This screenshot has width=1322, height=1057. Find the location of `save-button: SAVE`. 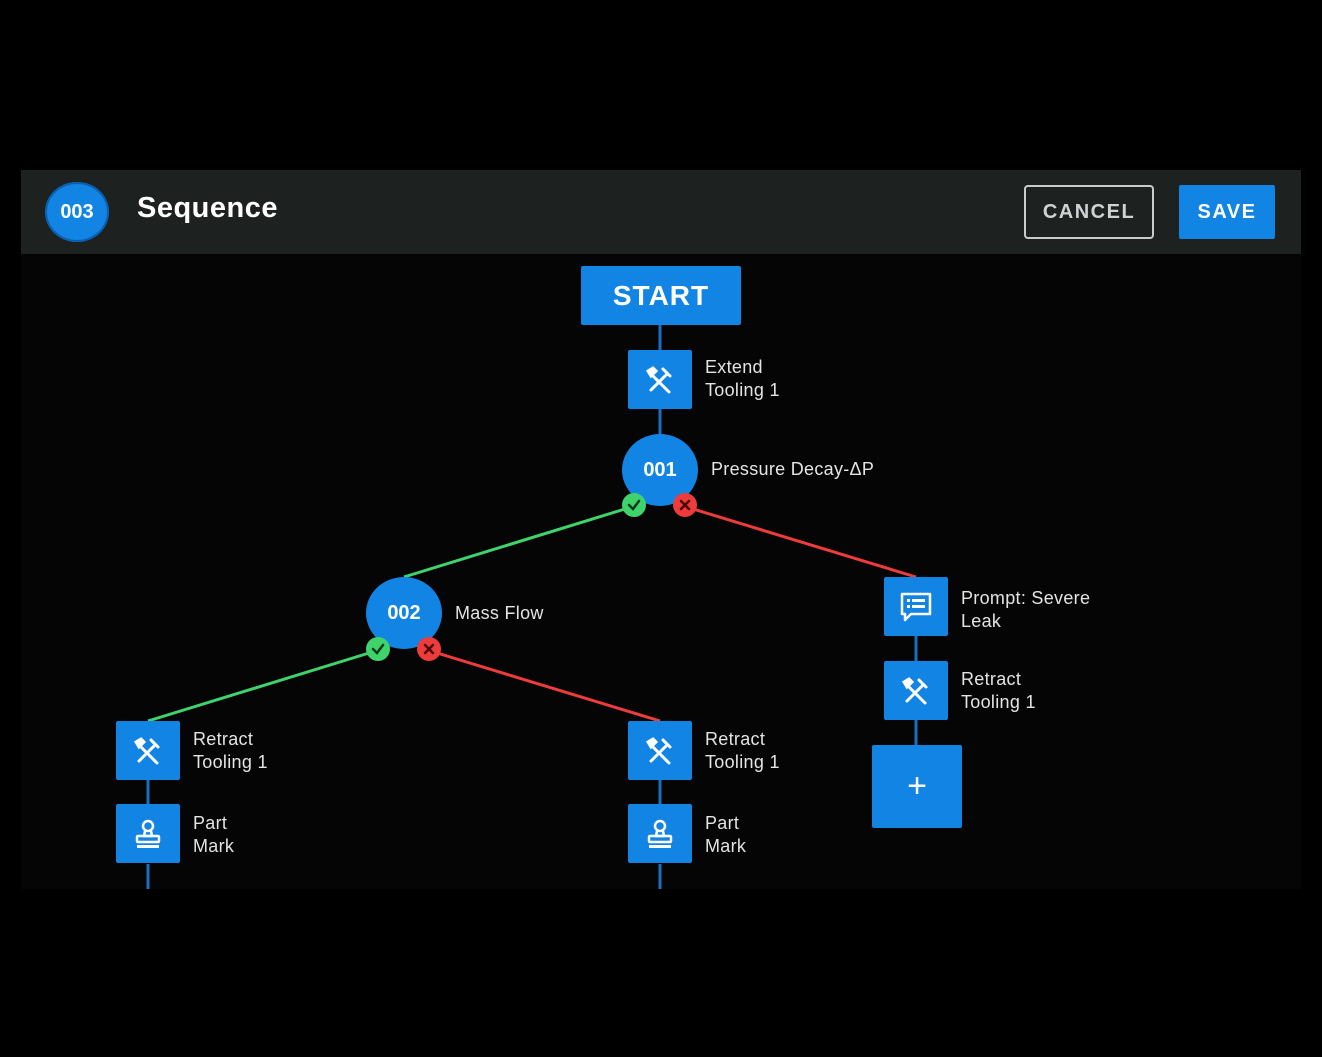

save-button: SAVE is located at coordinates (1227, 212).